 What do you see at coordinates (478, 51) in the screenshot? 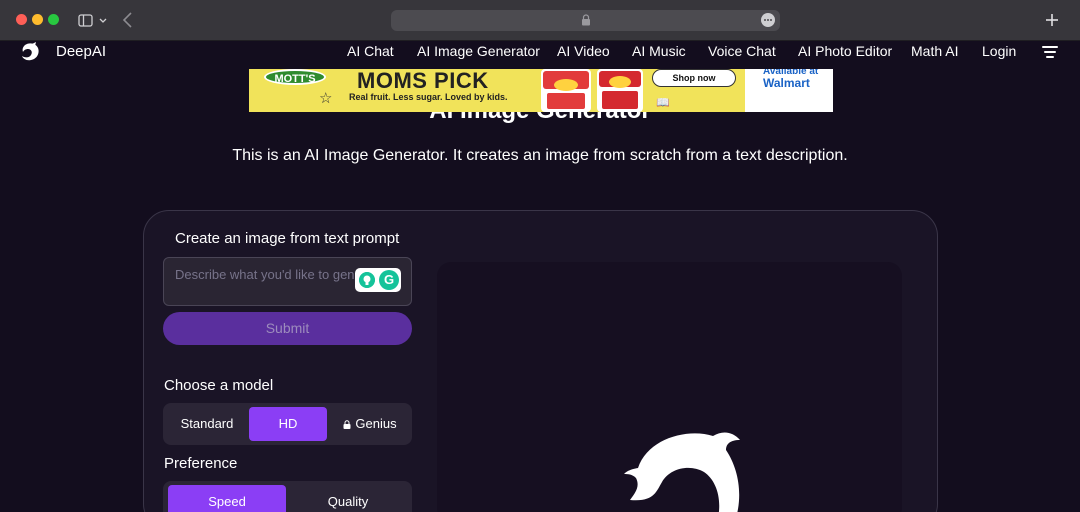
I see `nav-link-ai-image-generator: AI Image Generator` at bounding box center [478, 51].